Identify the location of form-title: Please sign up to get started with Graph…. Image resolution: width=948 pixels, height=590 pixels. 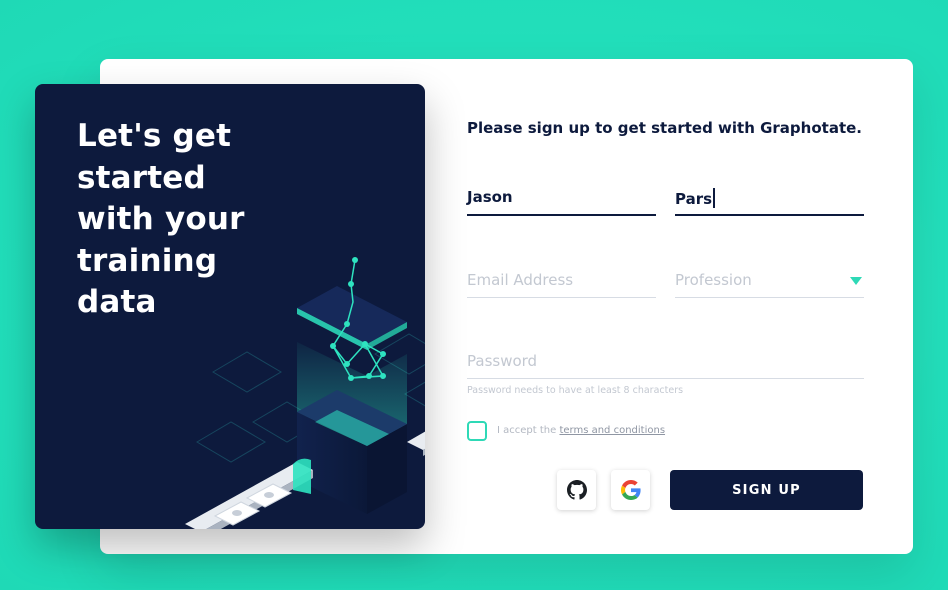
(664, 128).